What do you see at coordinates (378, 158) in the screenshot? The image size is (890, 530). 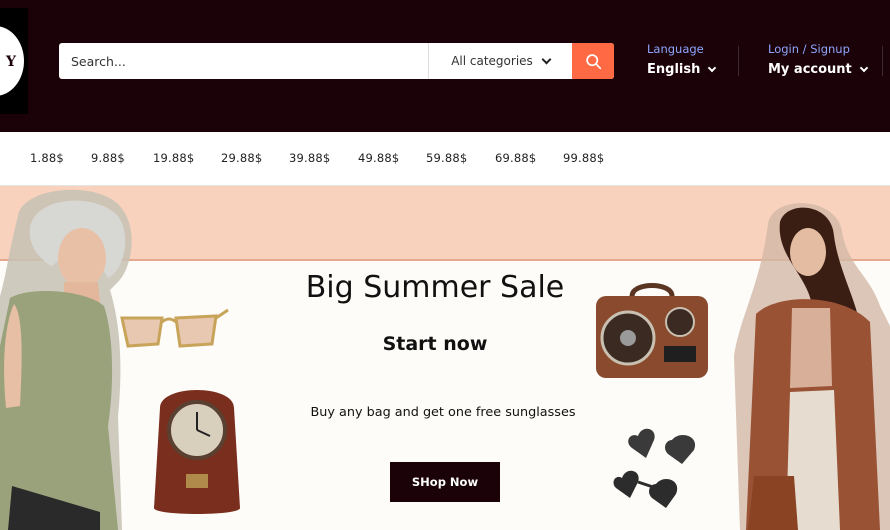 I see `price-link-6: 49.88$` at bounding box center [378, 158].